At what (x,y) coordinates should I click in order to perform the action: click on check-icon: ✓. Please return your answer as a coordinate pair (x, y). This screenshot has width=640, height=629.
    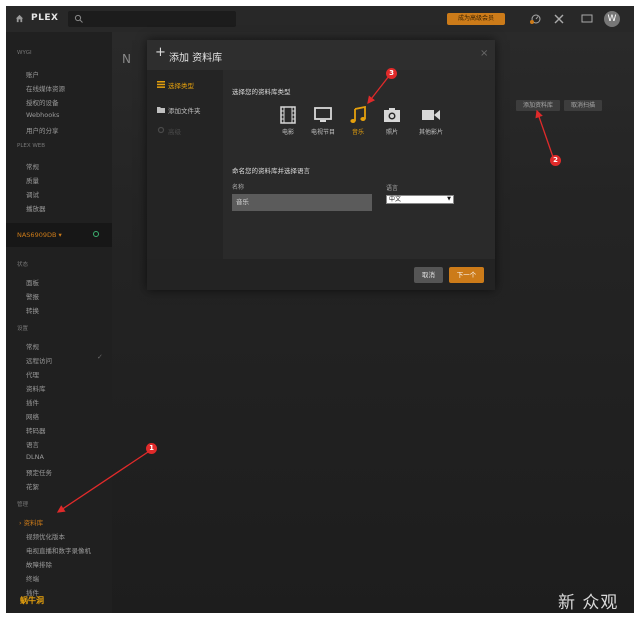
    Looking at the image, I should click on (100, 357).